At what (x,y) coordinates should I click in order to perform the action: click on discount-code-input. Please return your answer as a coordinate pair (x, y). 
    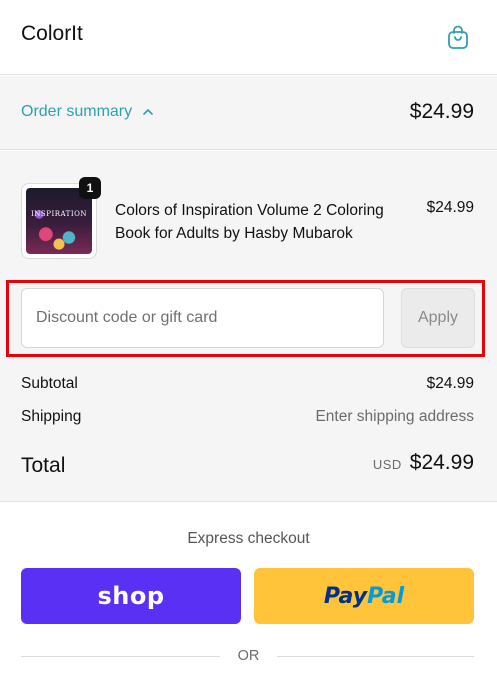
    Looking at the image, I should click on (202, 318).